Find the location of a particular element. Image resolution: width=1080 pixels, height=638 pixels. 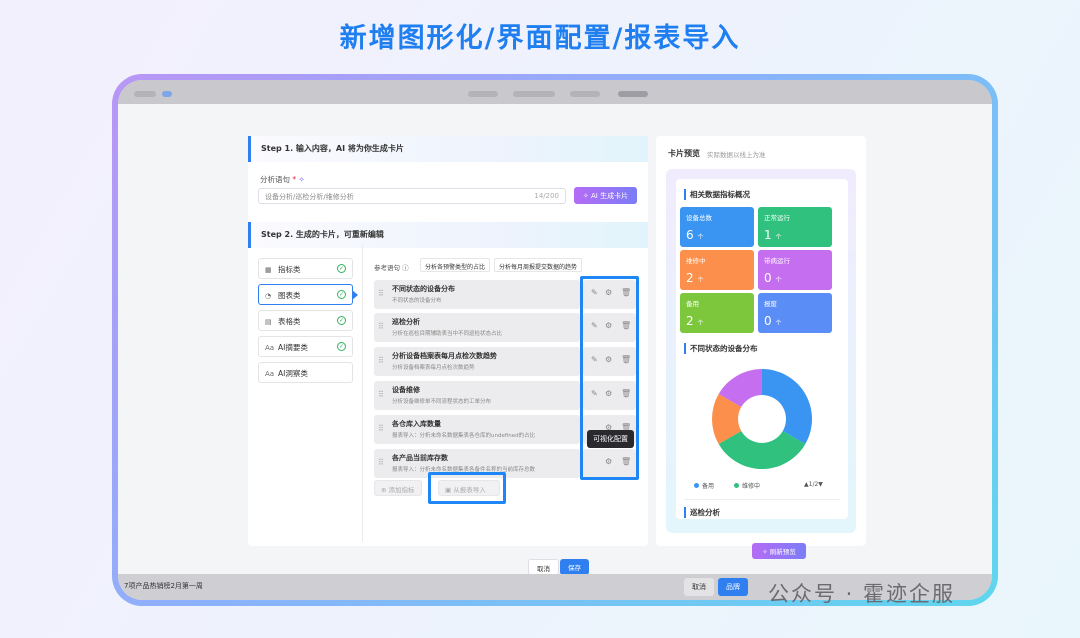

pie-icon: ◔ is located at coordinates (268, 296).